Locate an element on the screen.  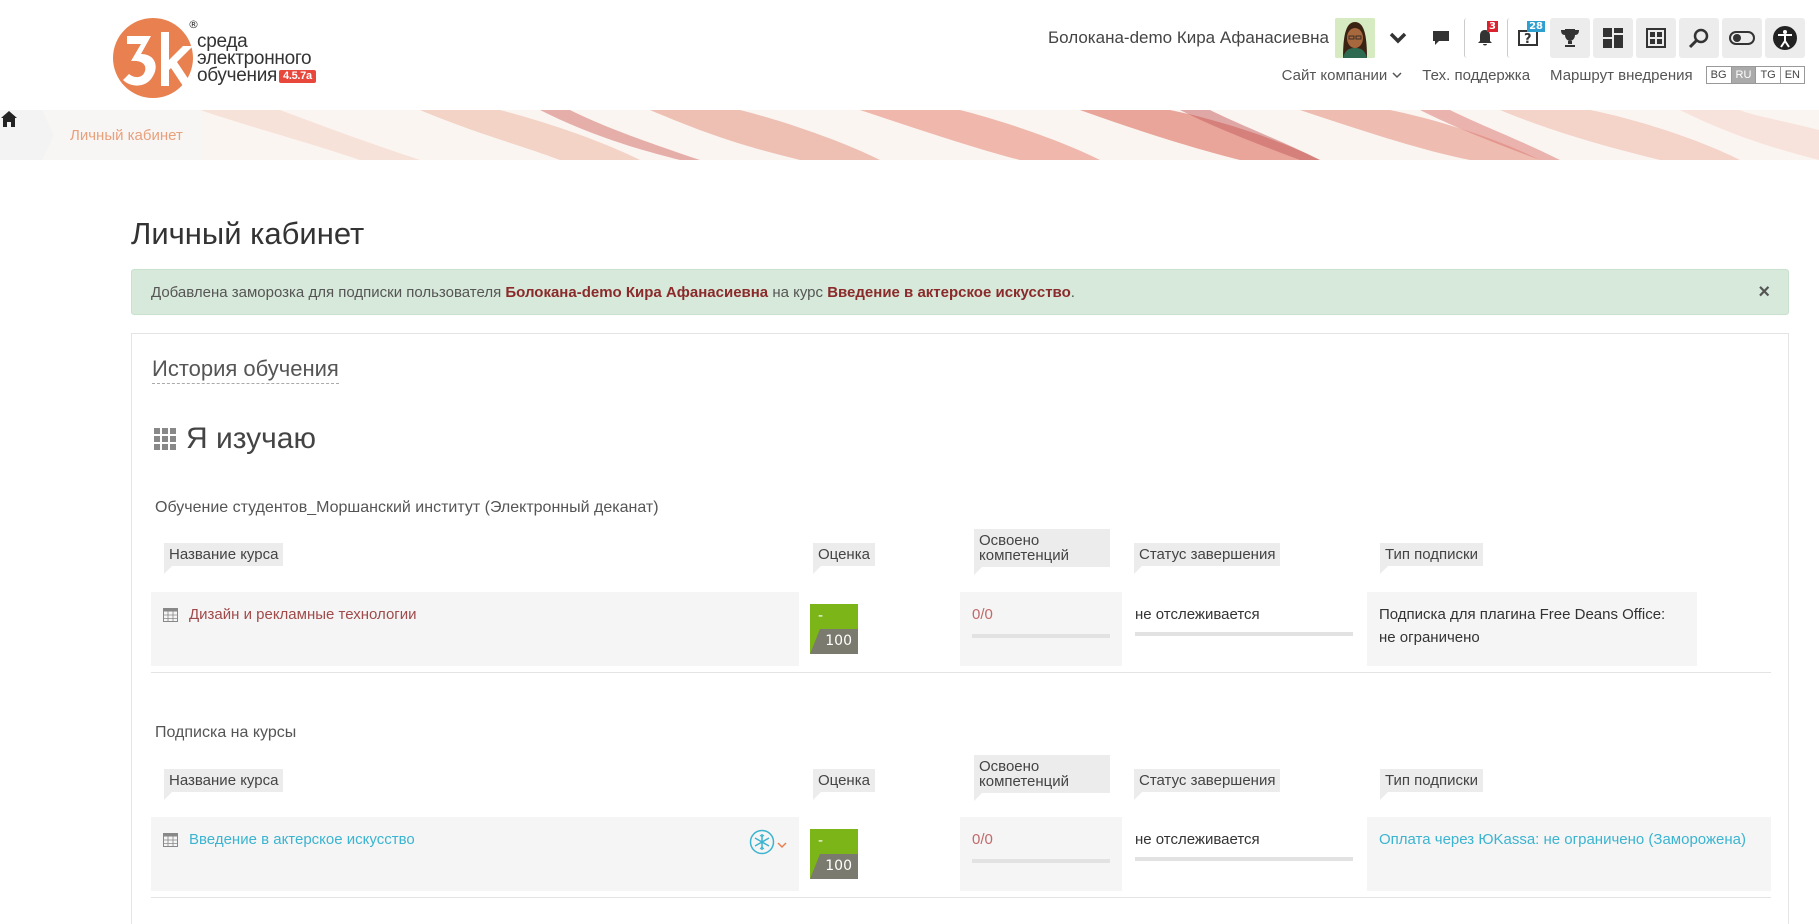
lang-bg: BG is located at coordinates (1718, 75).